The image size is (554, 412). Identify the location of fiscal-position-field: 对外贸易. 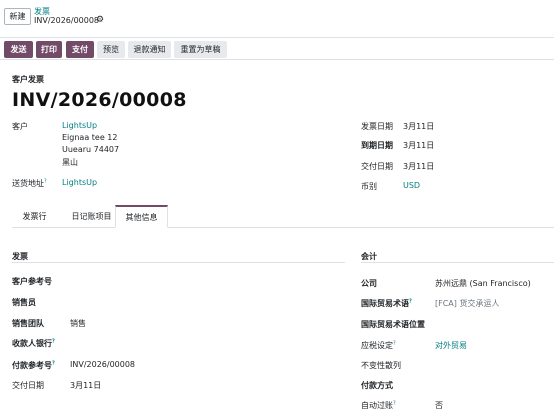
(451, 345).